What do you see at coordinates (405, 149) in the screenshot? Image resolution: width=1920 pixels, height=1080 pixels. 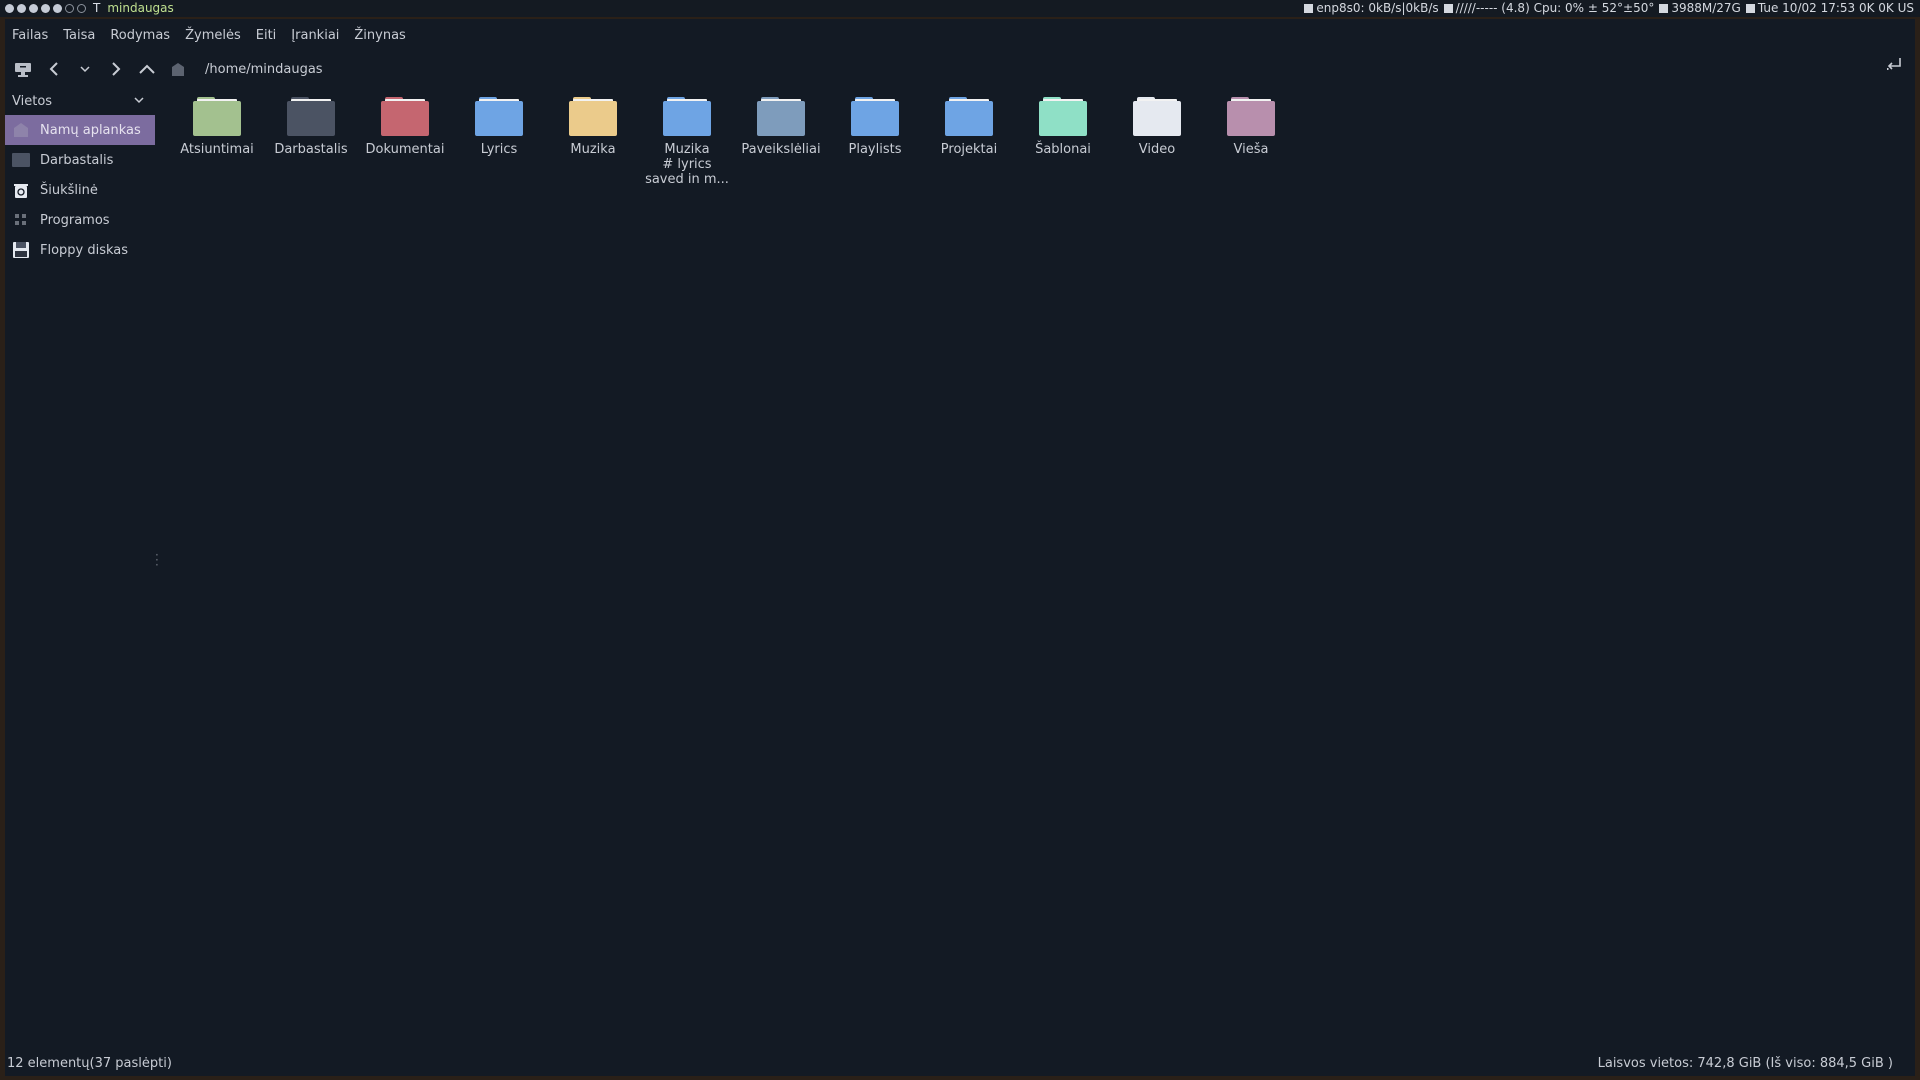 I see `folder-name: Dokumentai` at bounding box center [405, 149].